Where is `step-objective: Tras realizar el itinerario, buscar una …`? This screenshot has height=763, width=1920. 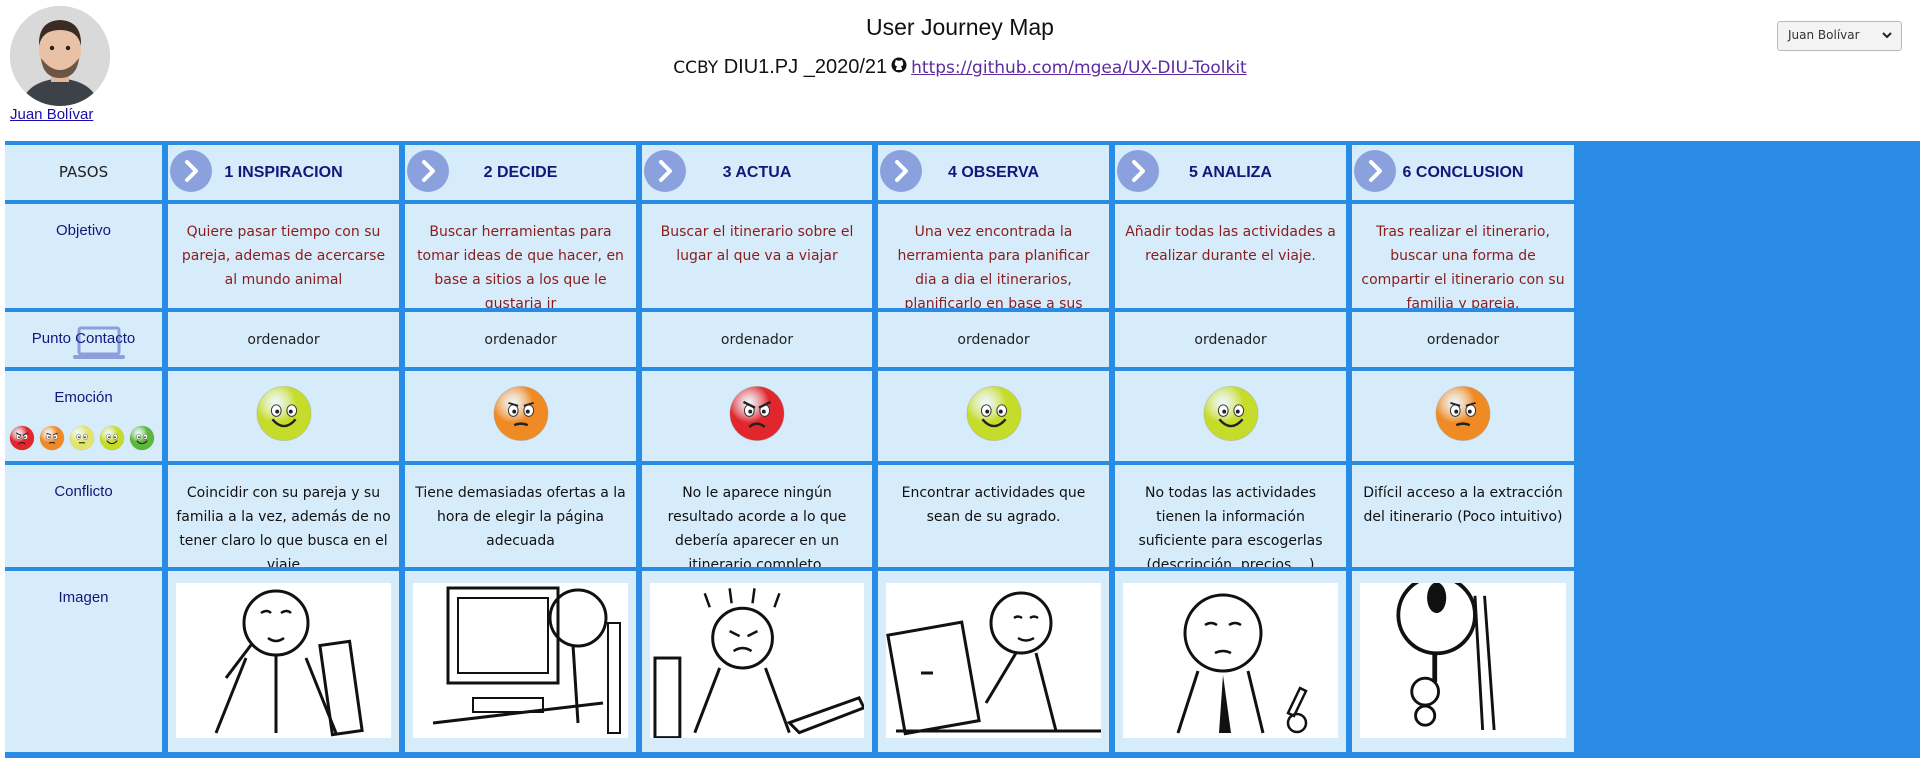 step-objective: Tras realizar el itinerario, buscar una … is located at coordinates (1463, 256).